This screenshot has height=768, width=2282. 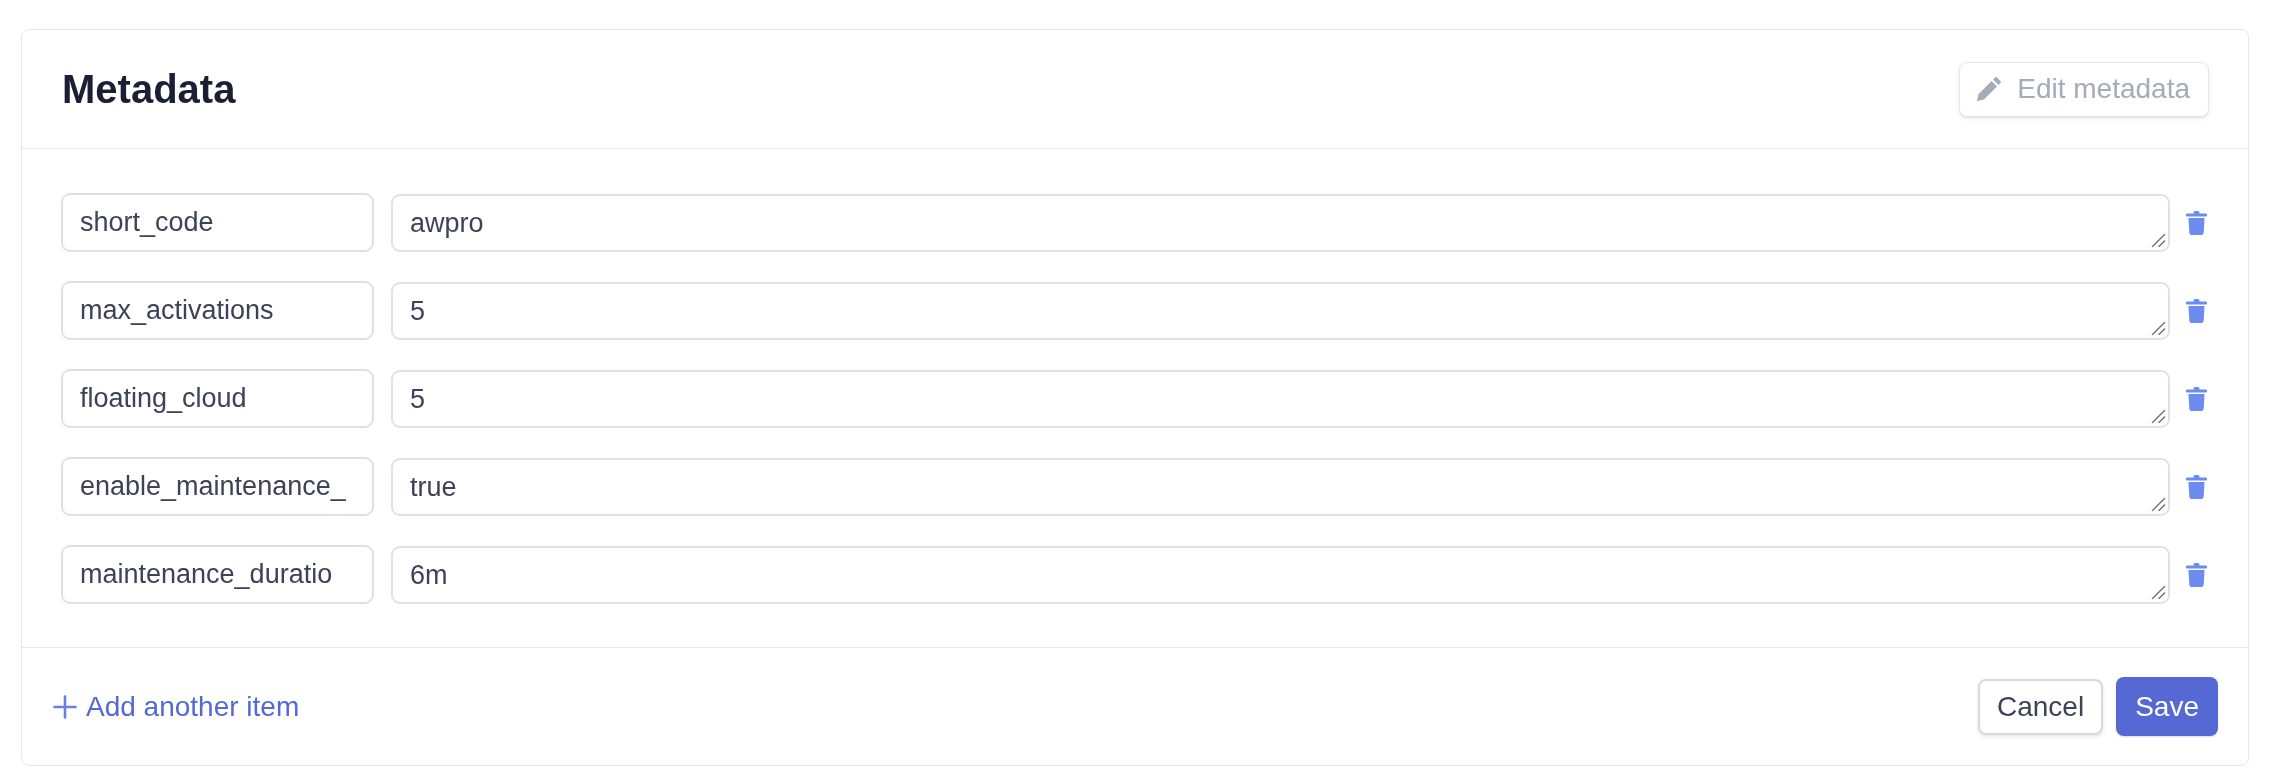 I want to click on key-field: enable_maintenance_, so click(x=217, y=486).